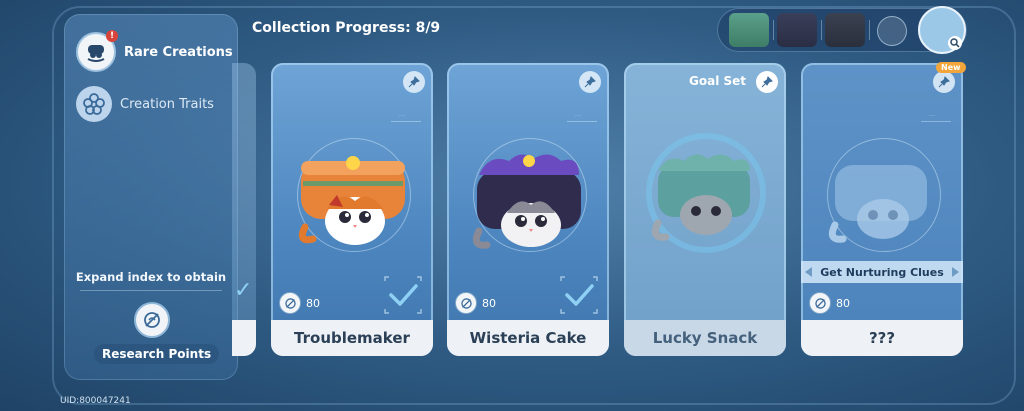 The image size is (1024, 411). Describe the element at coordinates (882, 272) in the screenshot. I see `get-nurturing-clues-button: Get Nurturing Clues` at that location.